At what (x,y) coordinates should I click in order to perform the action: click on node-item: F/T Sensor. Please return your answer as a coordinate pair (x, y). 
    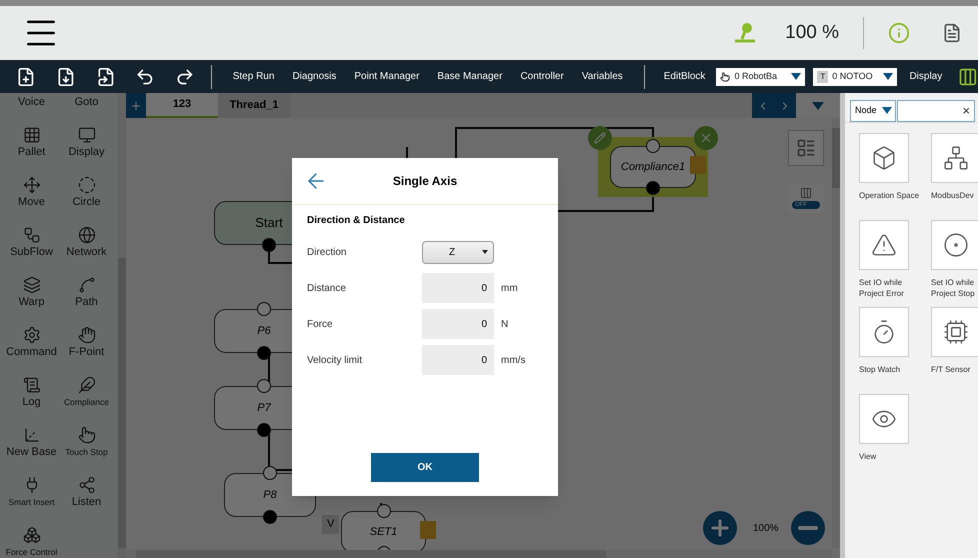
    Looking at the image, I should click on (954, 349).